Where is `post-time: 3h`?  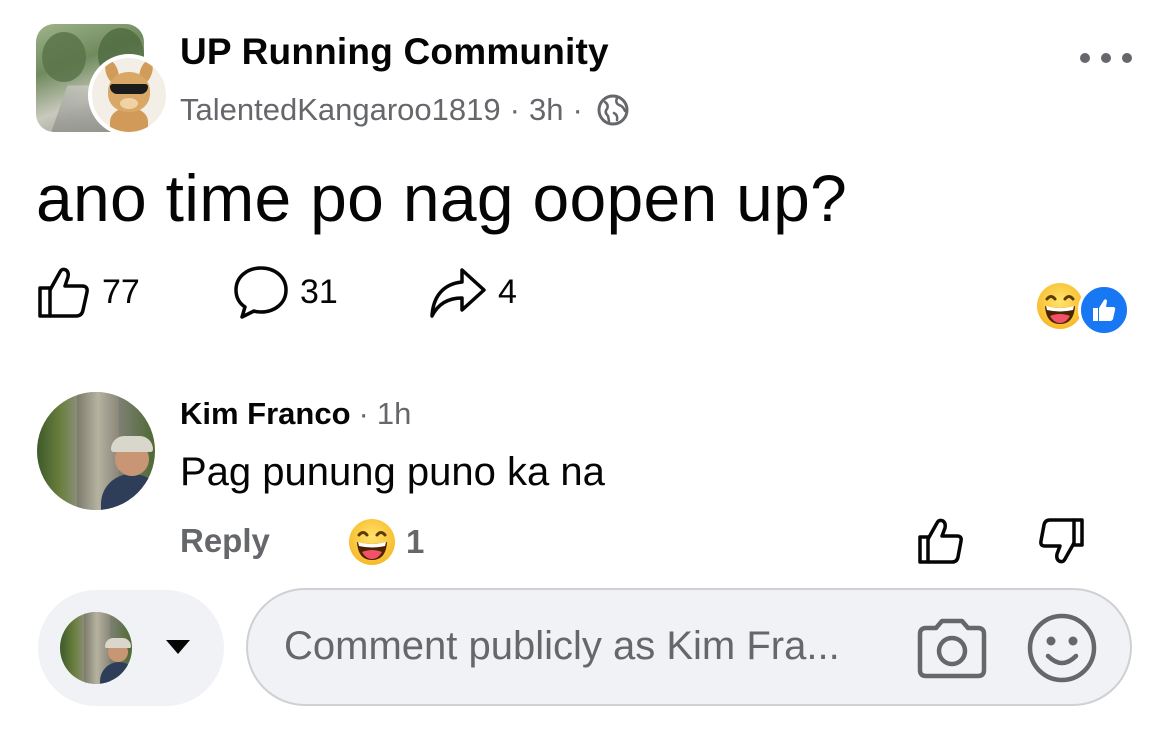
post-time: 3h is located at coordinates (546, 110).